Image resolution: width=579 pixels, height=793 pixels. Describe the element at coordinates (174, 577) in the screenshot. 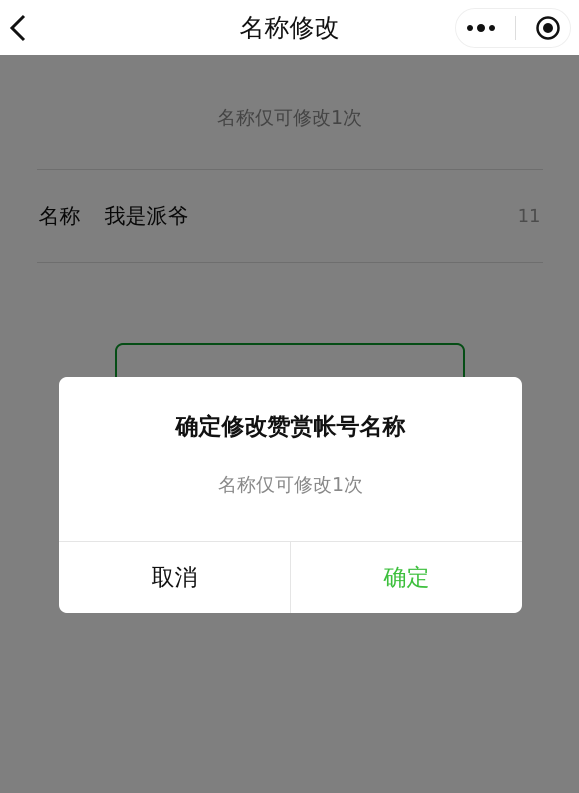

I see `cancel-button: 取消` at that location.